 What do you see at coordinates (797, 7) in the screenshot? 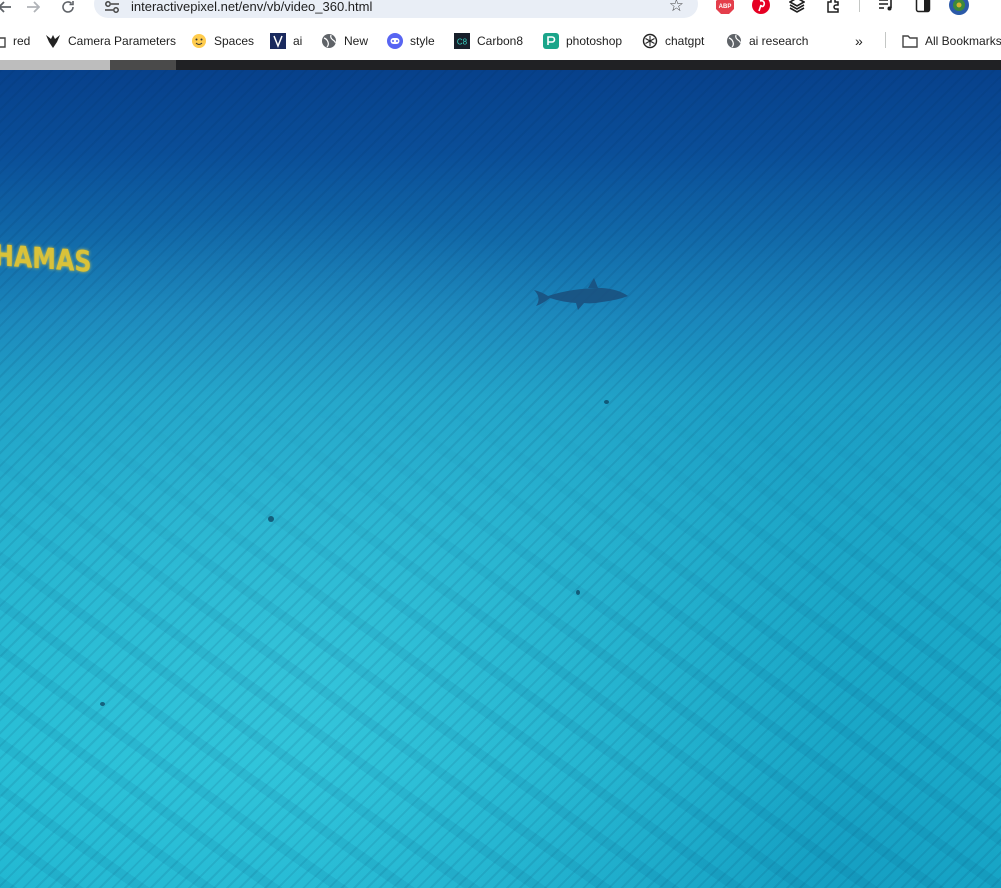
I see `layers-extension-icon` at bounding box center [797, 7].